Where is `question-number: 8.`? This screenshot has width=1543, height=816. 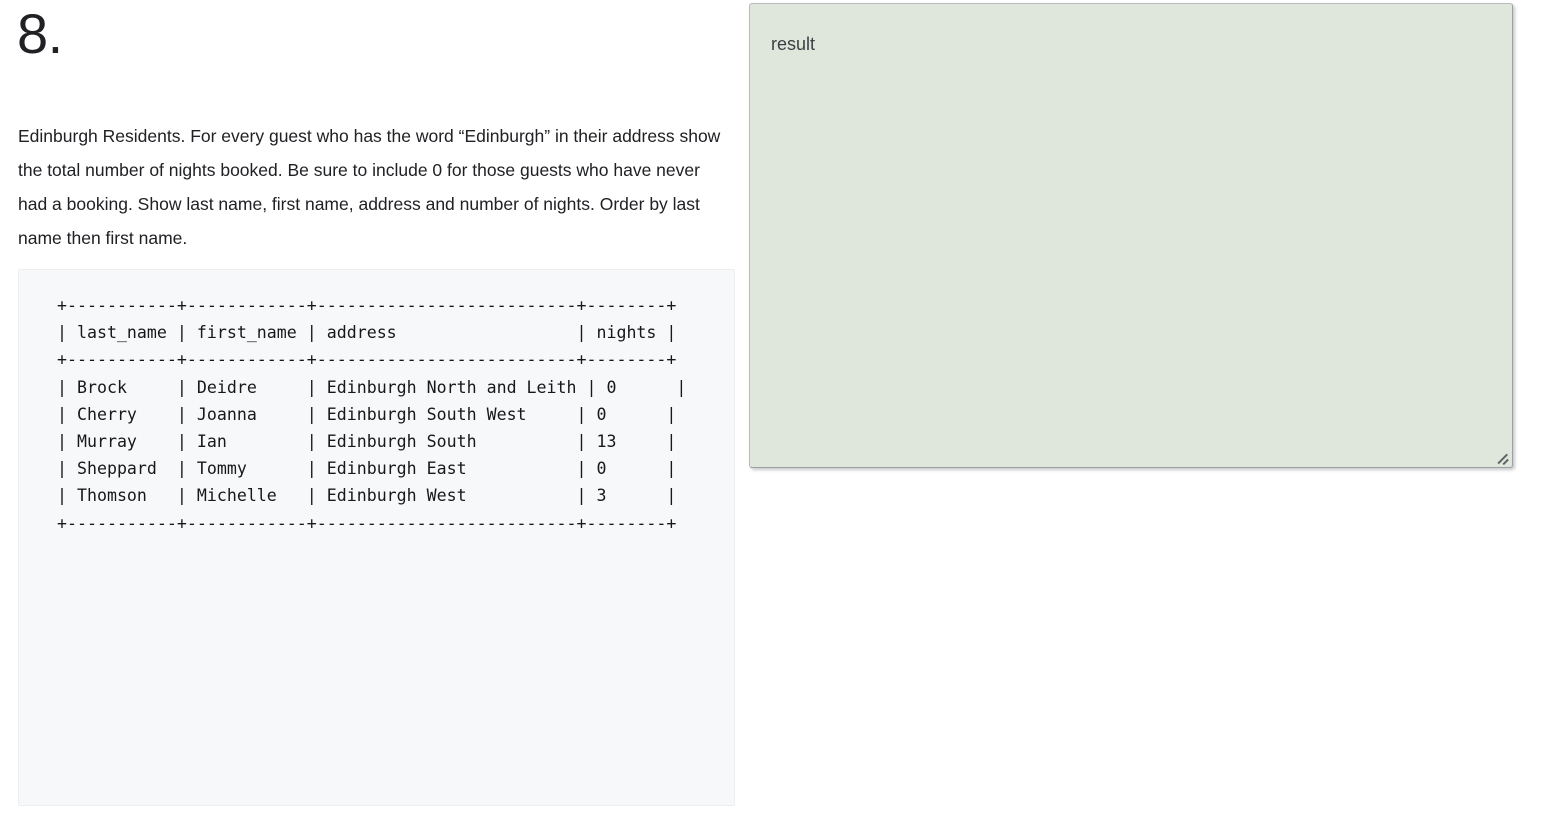
question-number: 8. is located at coordinates (40, 33).